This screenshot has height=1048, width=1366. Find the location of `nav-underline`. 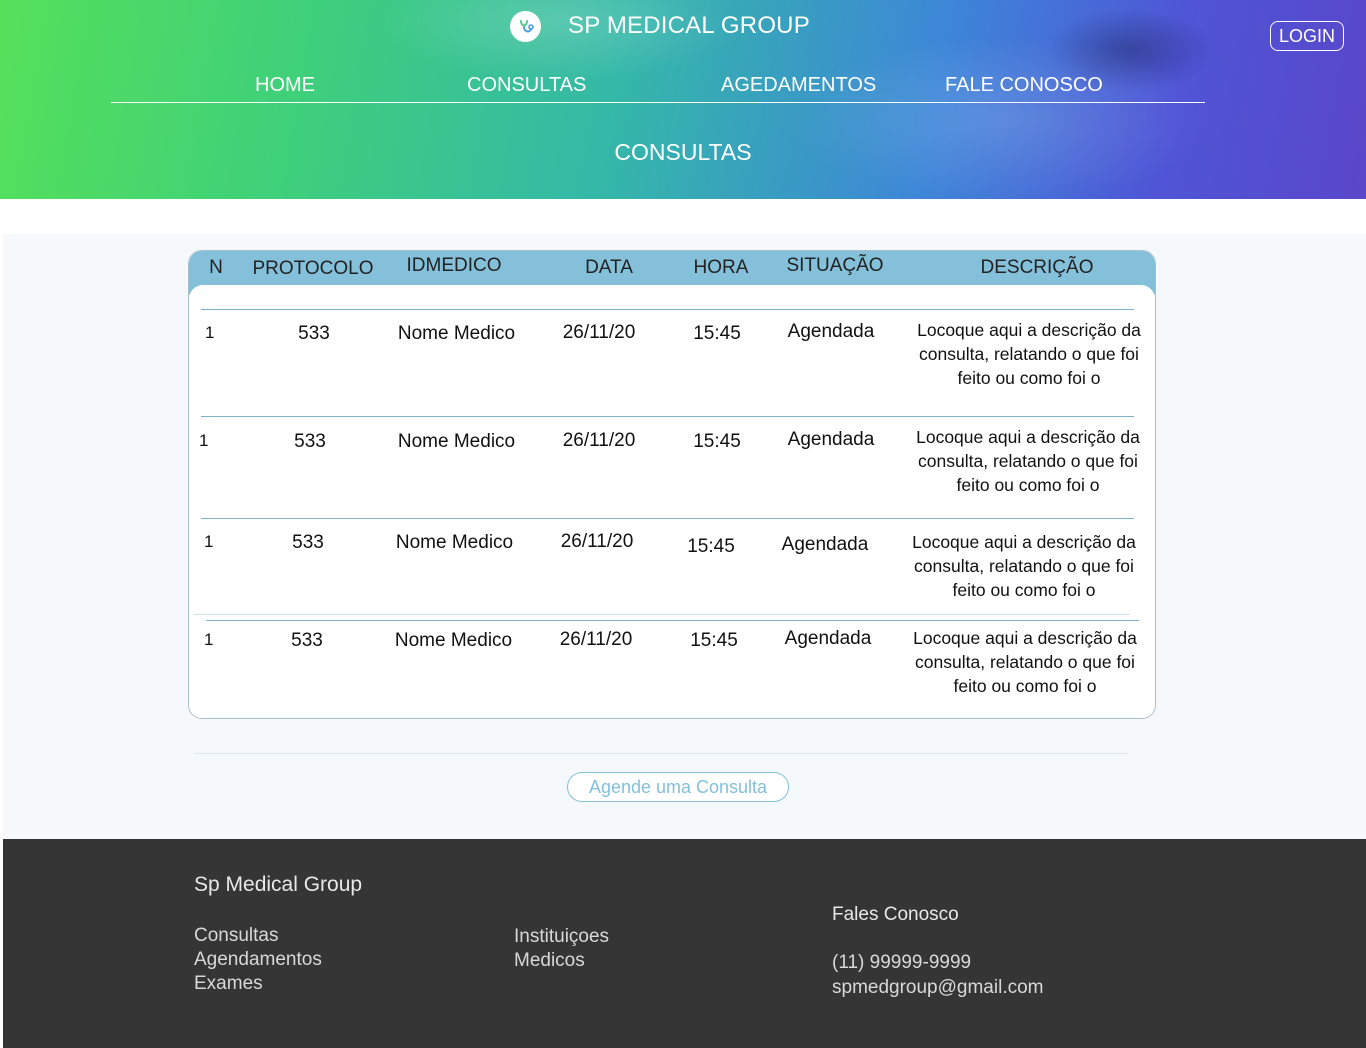

nav-underline is located at coordinates (658, 102).